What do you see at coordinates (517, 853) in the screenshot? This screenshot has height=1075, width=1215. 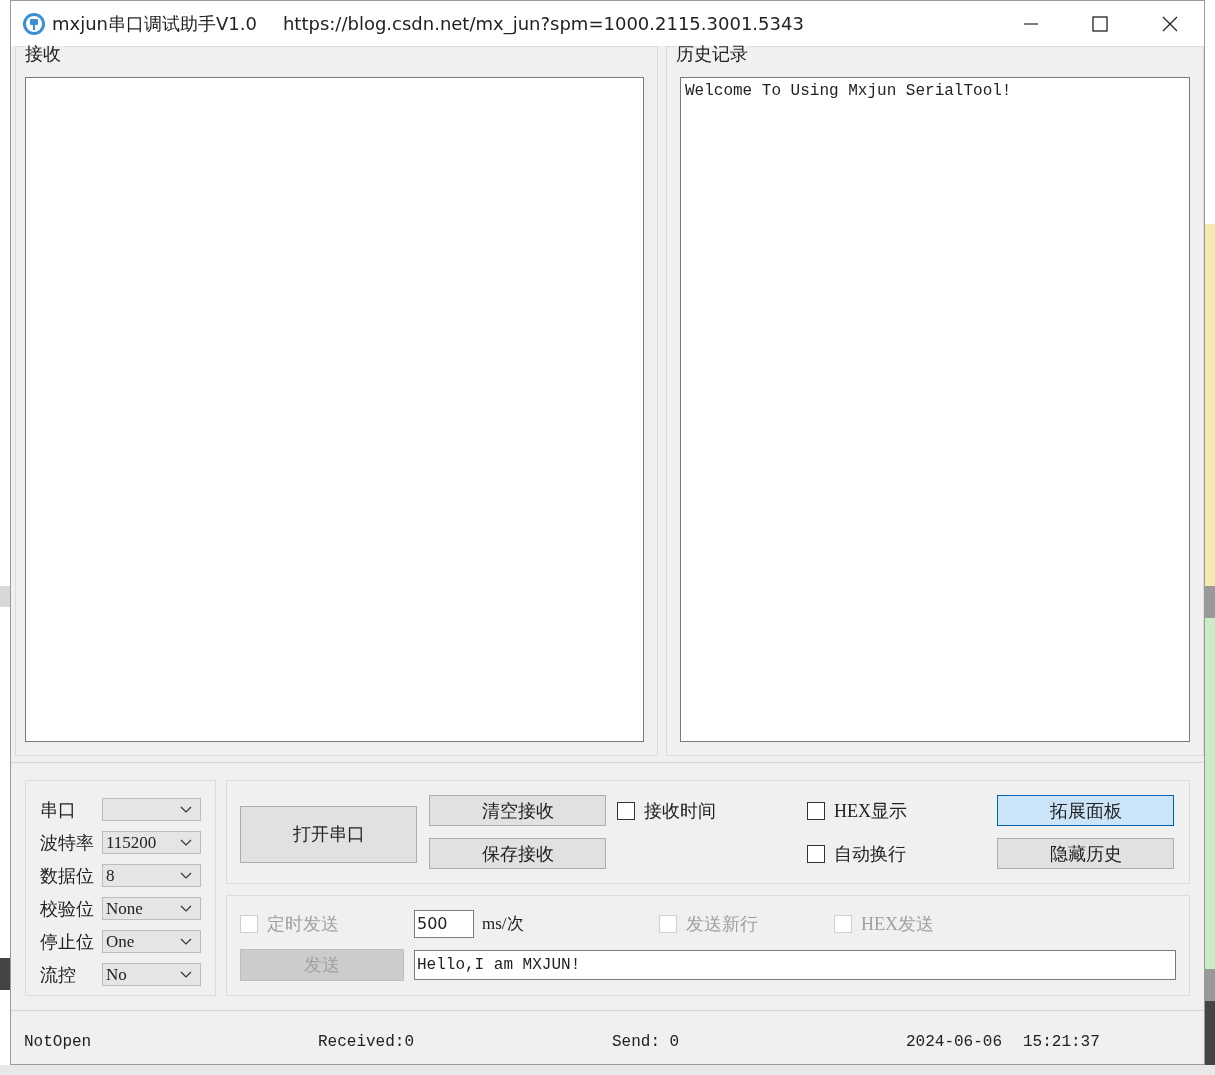 I see `receive-action-button: 保存接收` at bounding box center [517, 853].